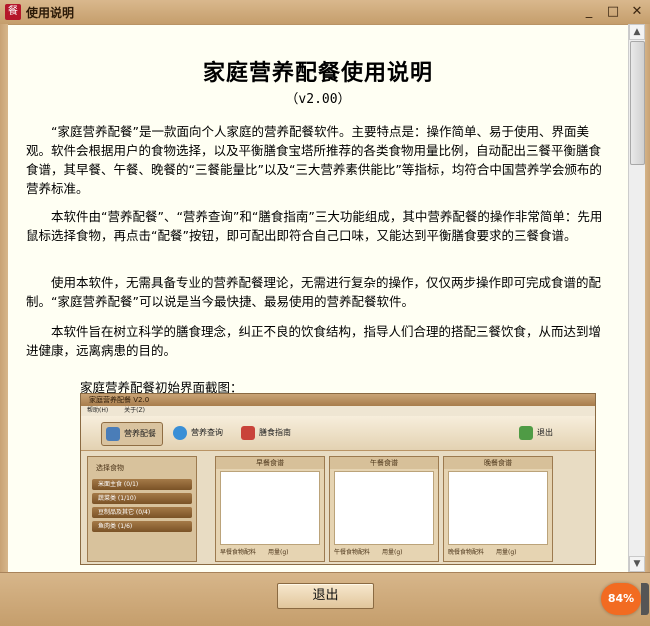 This screenshot has width=650, height=626. What do you see at coordinates (275, 432) in the screenshot?
I see `shot-zhinan-label: 膳食指南` at bounding box center [275, 432].